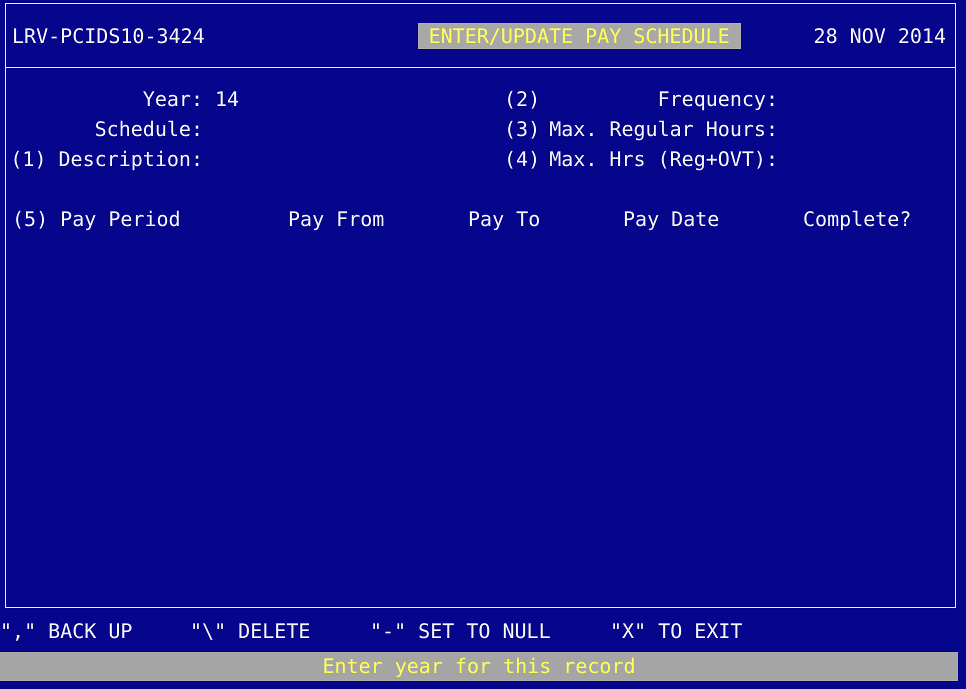 The width and height of the screenshot is (966, 689). Describe the element at coordinates (671, 219) in the screenshot. I see `column-header: Pay Date` at that location.